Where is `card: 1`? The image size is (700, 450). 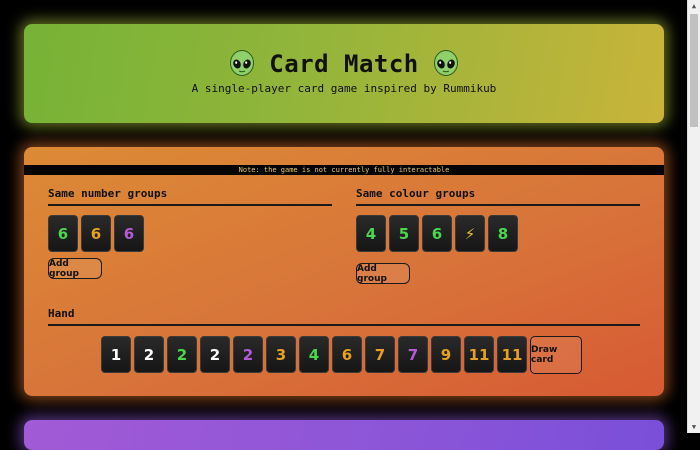
card: 1 is located at coordinates (116, 354).